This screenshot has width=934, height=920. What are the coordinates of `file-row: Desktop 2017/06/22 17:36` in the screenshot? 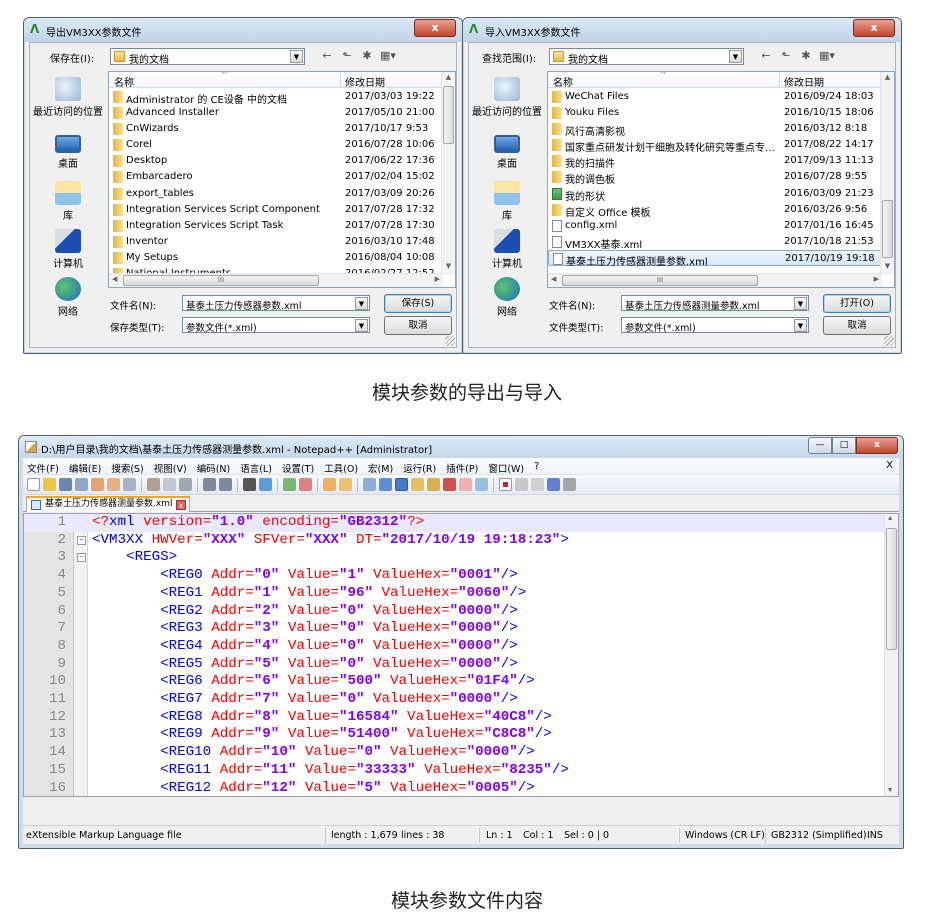 It's located at (276, 161).